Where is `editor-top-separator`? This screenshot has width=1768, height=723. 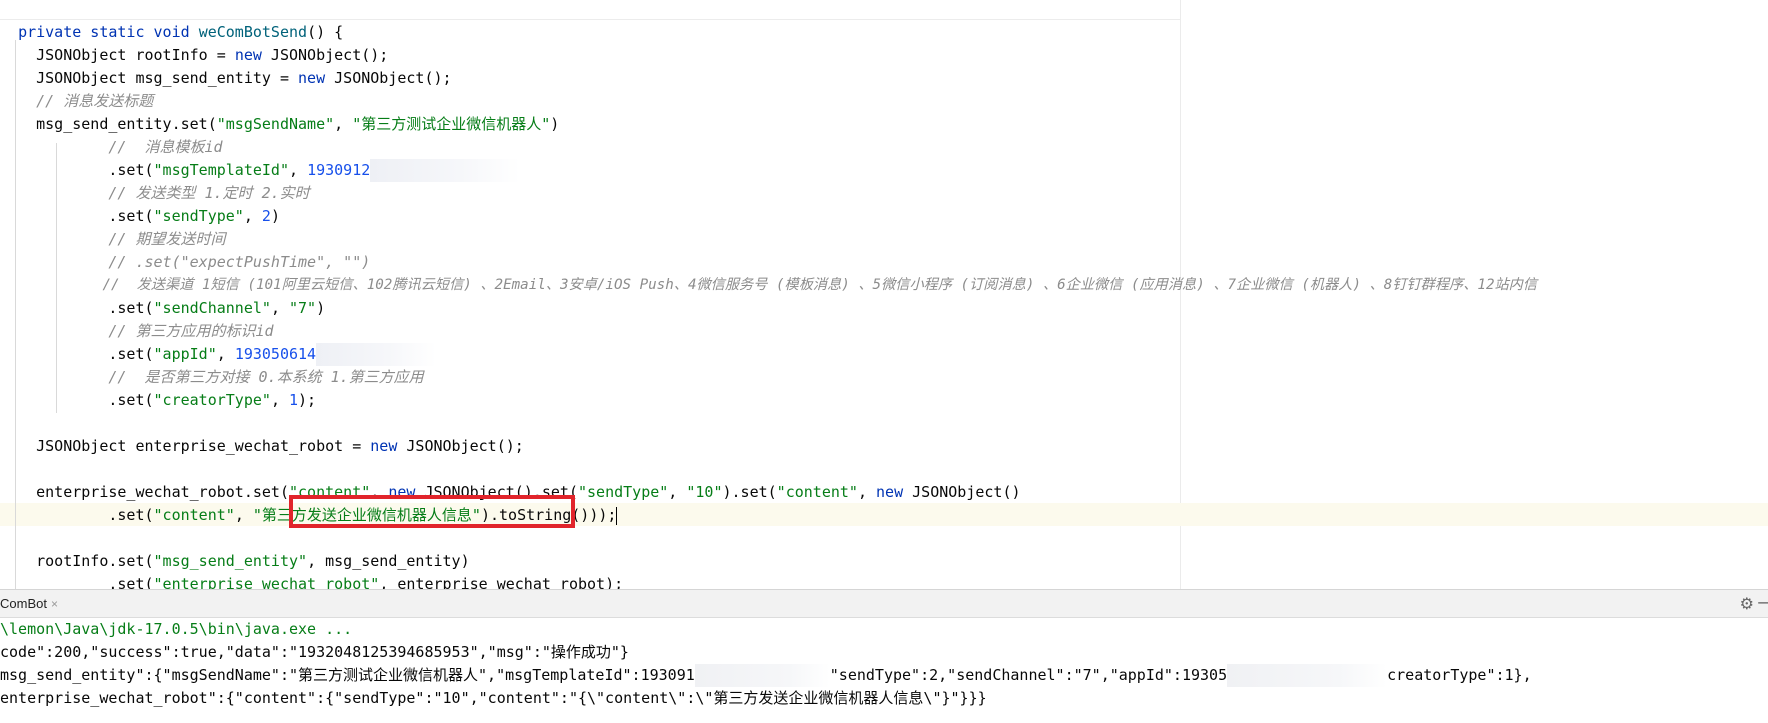
editor-top-separator is located at coordinates (590, 19).